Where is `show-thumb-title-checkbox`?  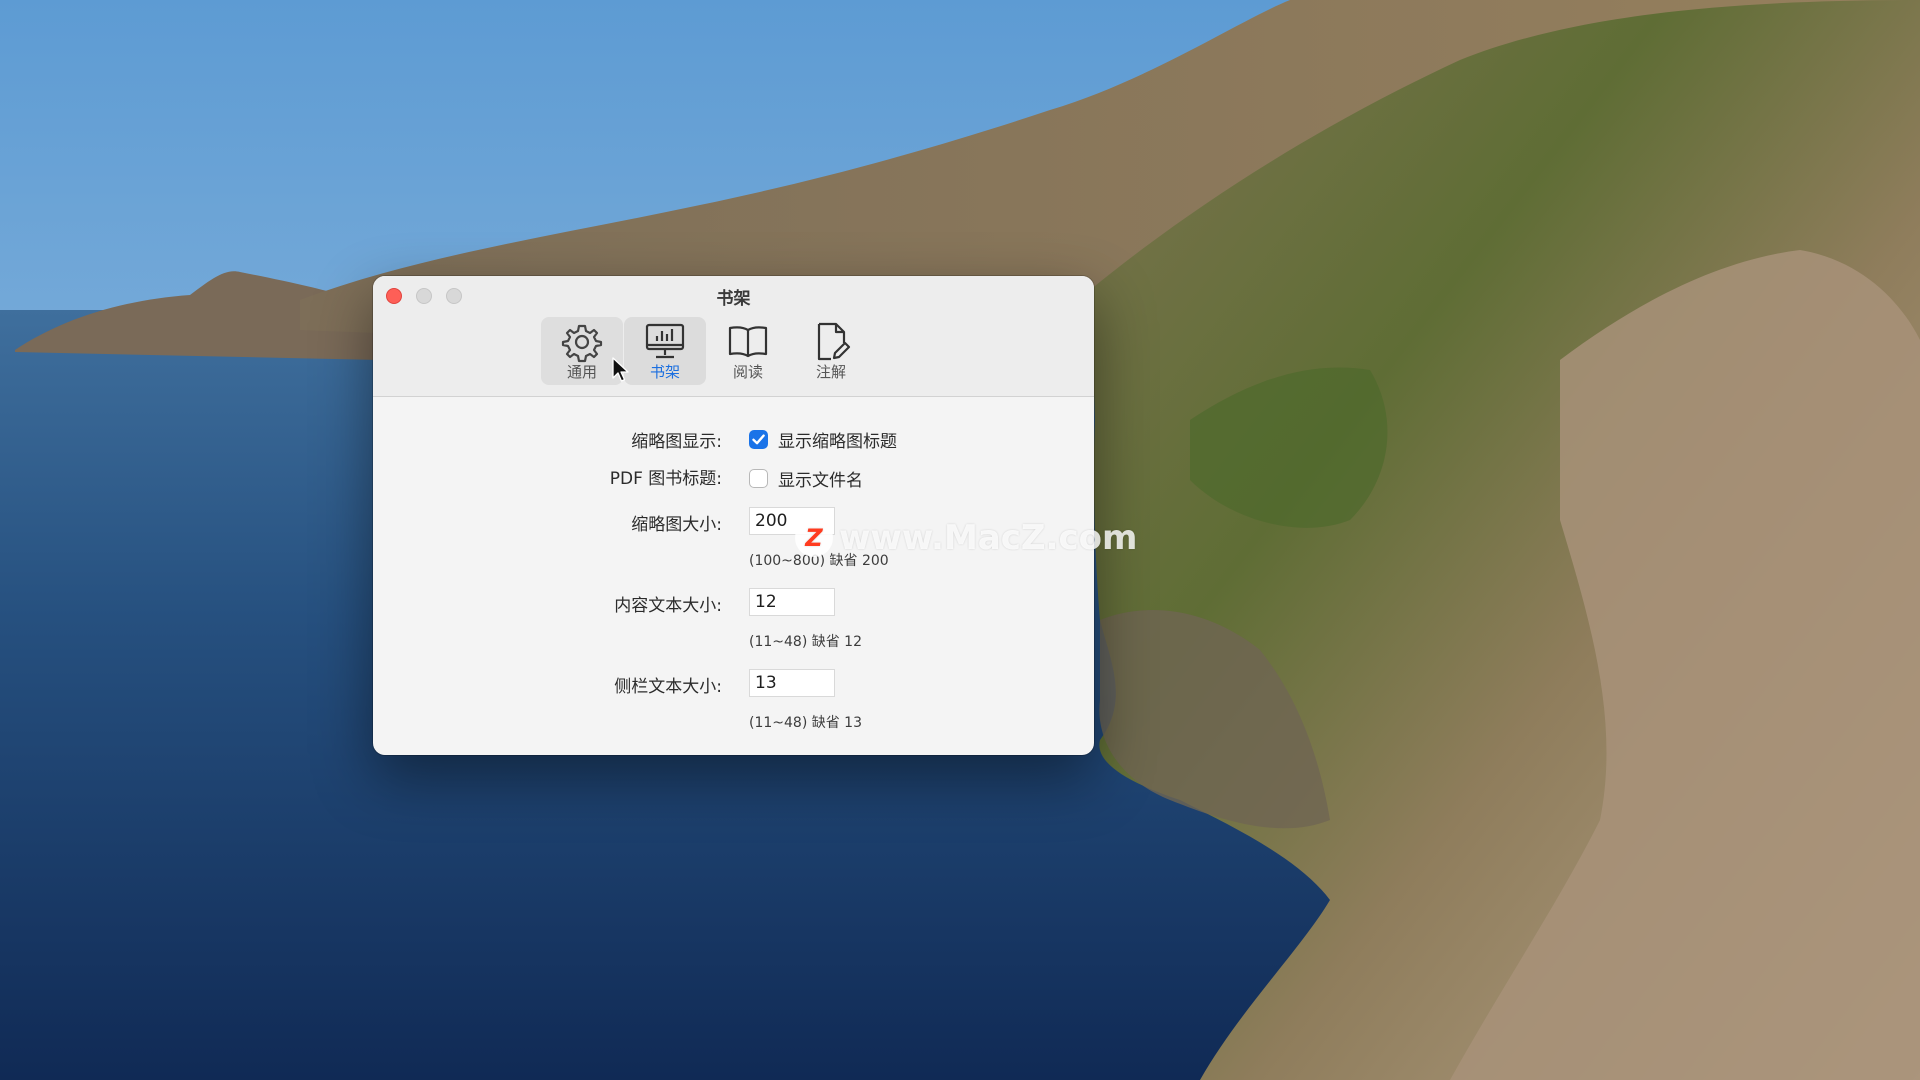 show-thumb-title-checkbox is located at coordinates (758, 439).